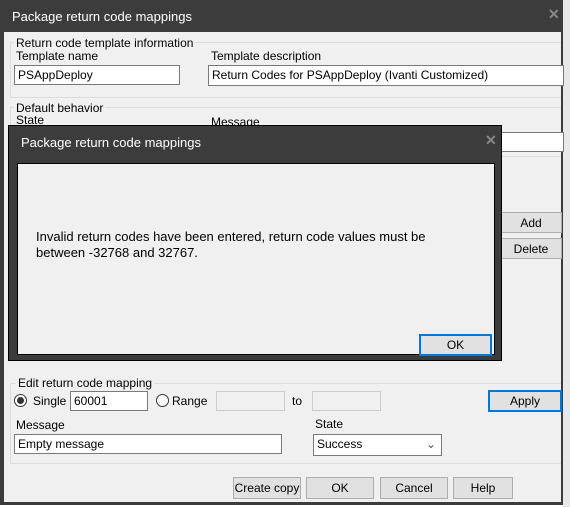 The height and width of the screenshot is (507, 570). Describe the element at coordinates (109, 401) in the screenshot. I see `single-code-input: 60001` at that location.